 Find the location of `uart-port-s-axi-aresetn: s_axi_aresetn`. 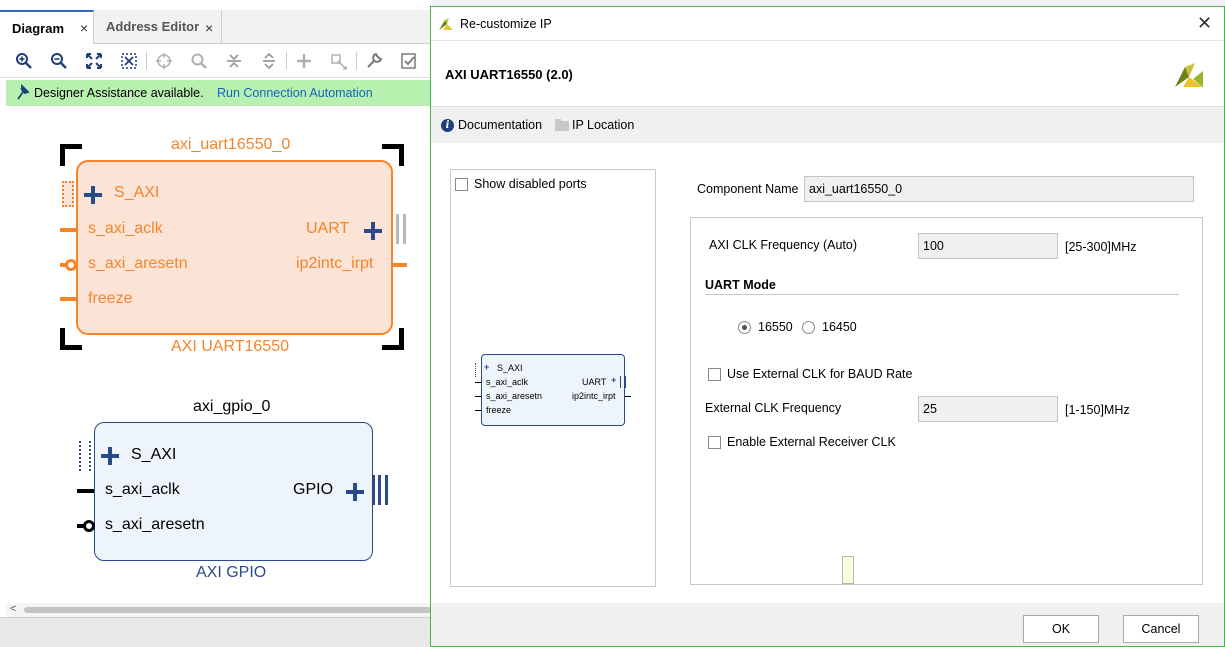

uart-port-s-axi-aresetn: s_axi_aresetn is located at coordinates (138, 263).